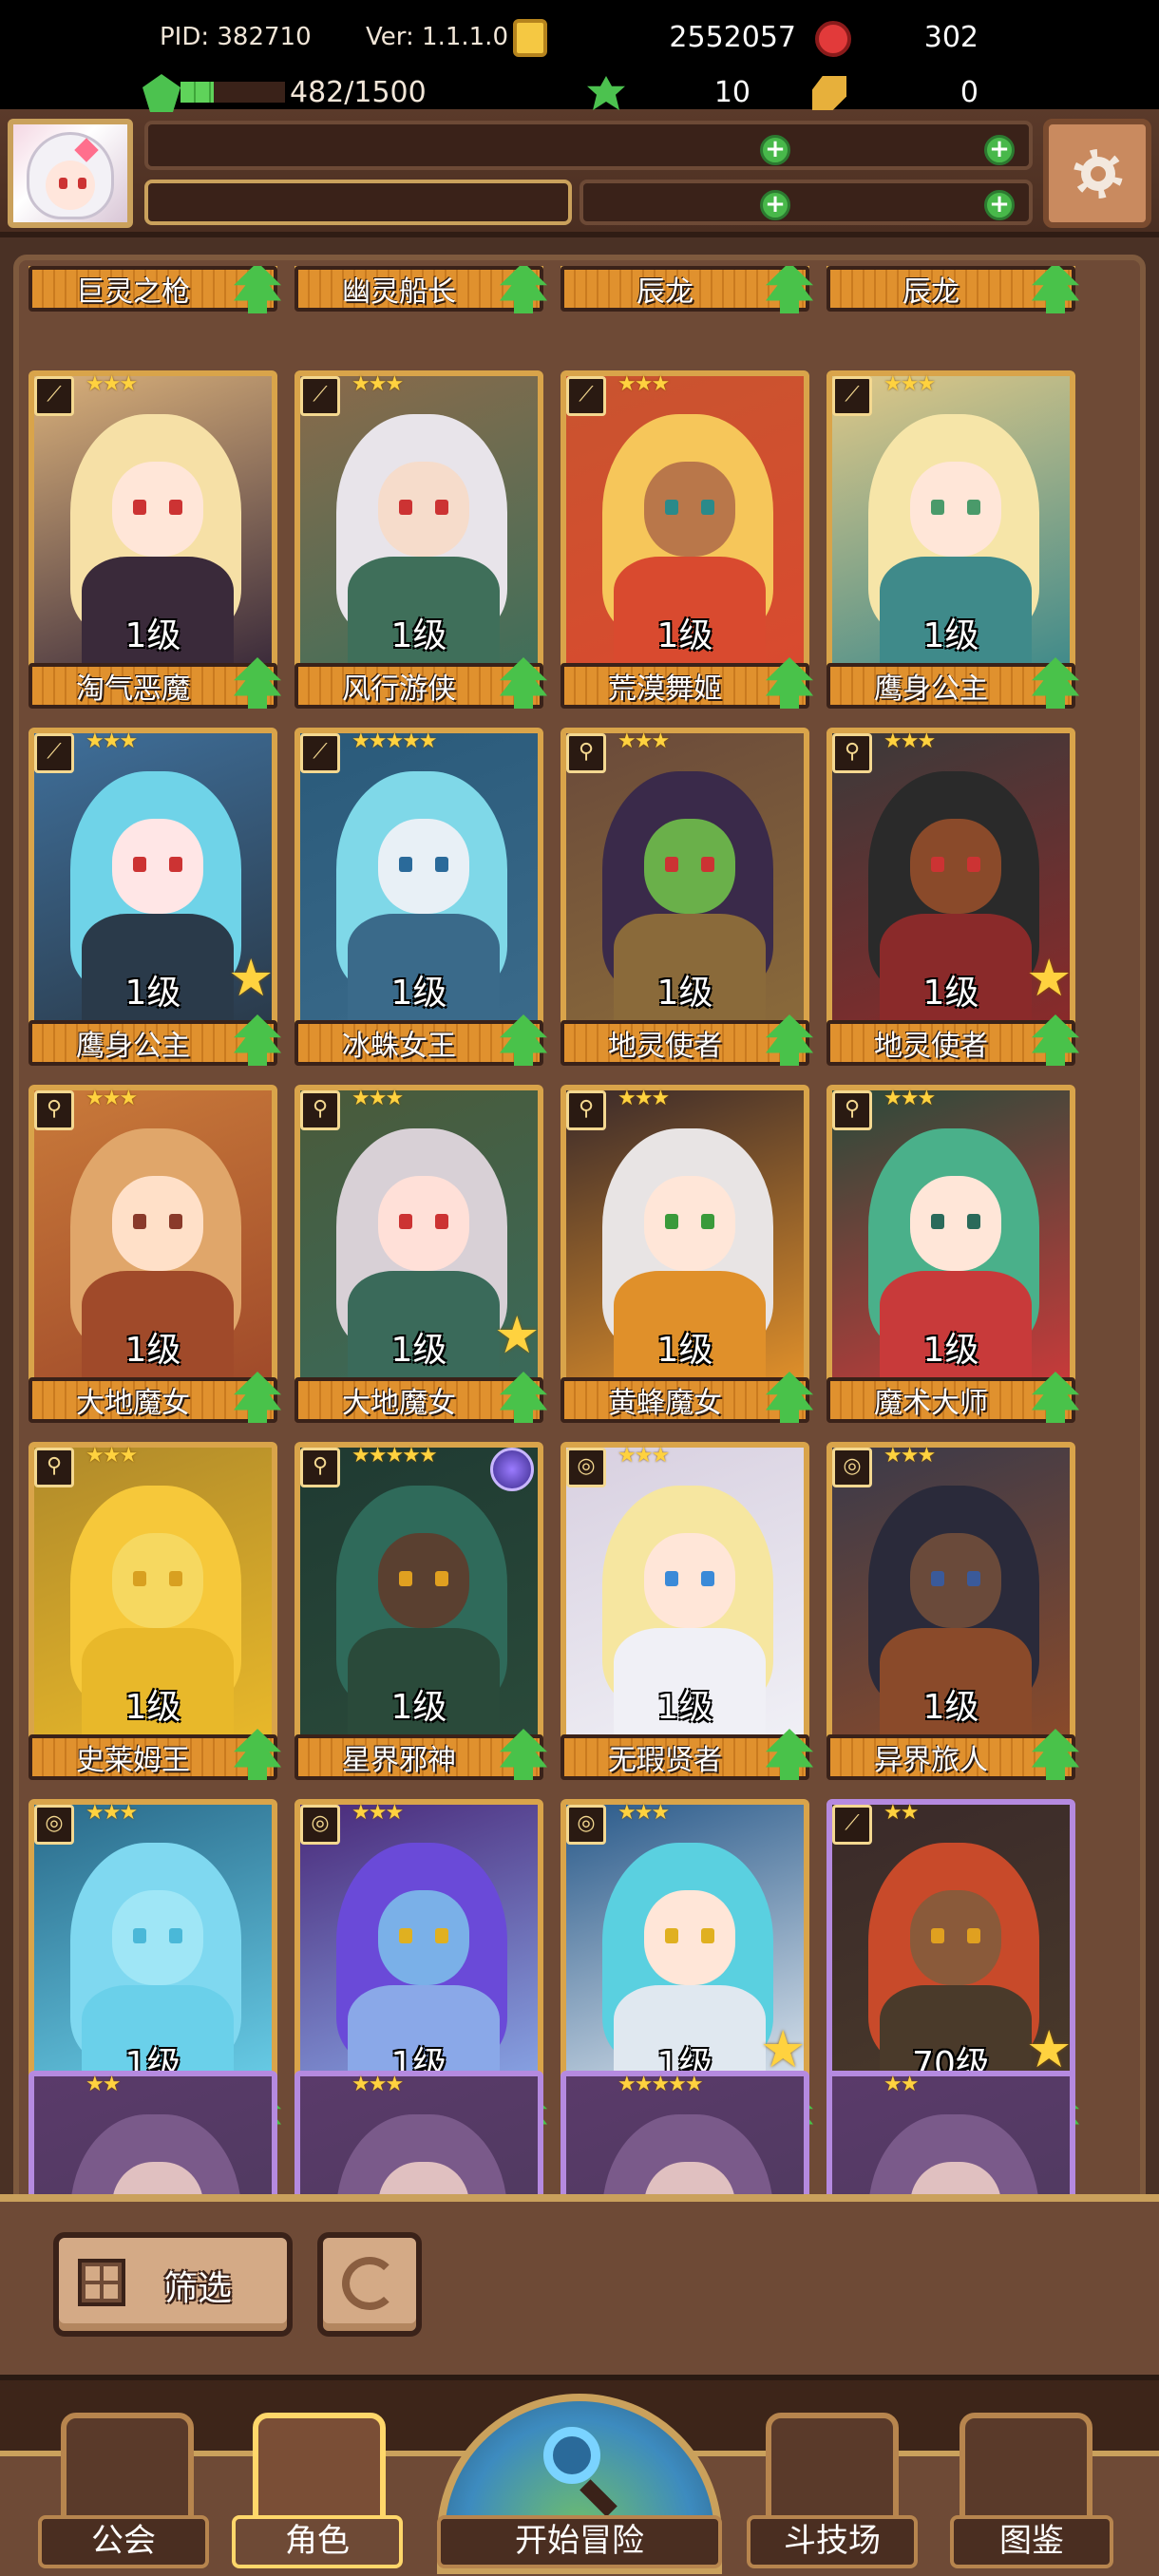 This screenshot has width=1159, height=2576. Describe the element at coordinates (154, 539) in the screenshot. I see `hero-card: ⟋ ★★★ 1级 淘气恶魔` at that location.